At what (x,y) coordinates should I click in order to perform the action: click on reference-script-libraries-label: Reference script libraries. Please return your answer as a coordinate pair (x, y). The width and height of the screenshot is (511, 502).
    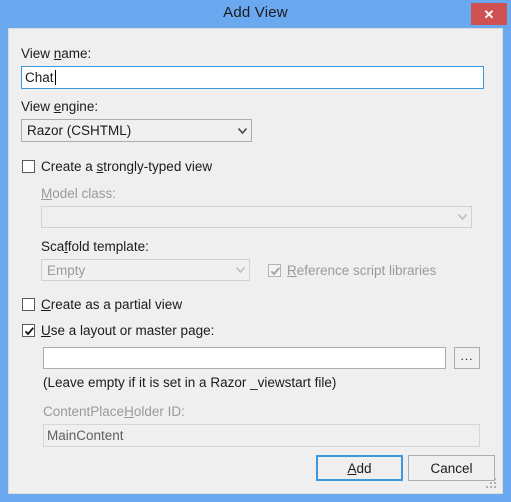
    Looking at the image, I should click on (362, 270).